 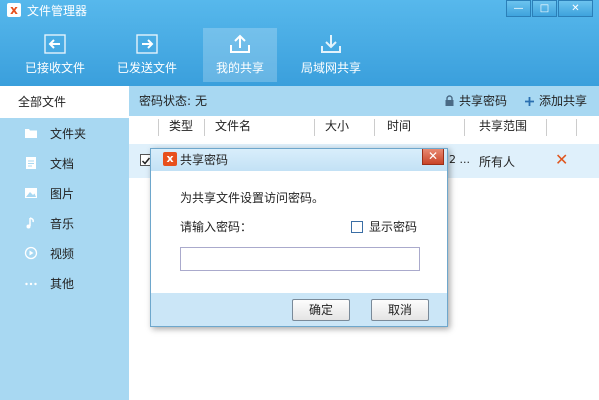 What do you see at coordinates (165, 101) in the screenshot?
I see `password-status-label: 密码状态:` at bounding box center [165, 101].